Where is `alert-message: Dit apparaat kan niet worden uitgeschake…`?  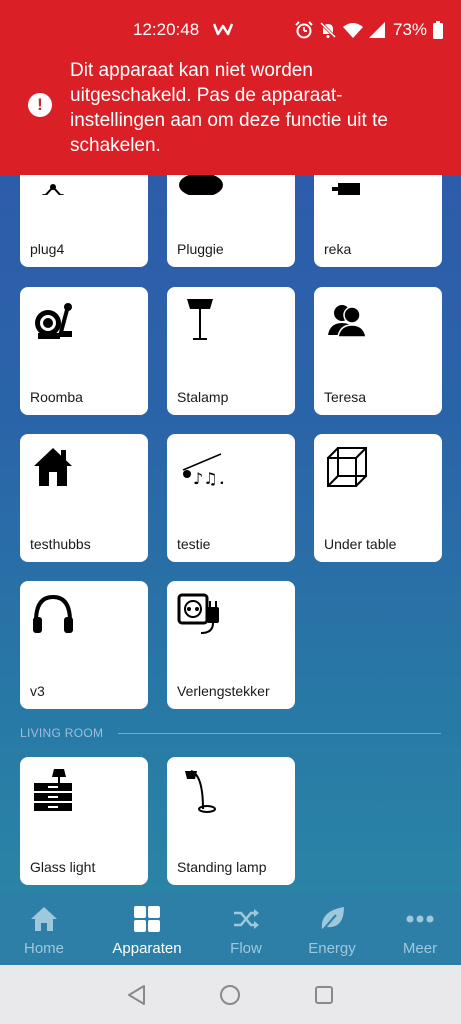
alert-message: Dit apparaat kan niet worden uitgeschake… is located at coordinates (229, 108).